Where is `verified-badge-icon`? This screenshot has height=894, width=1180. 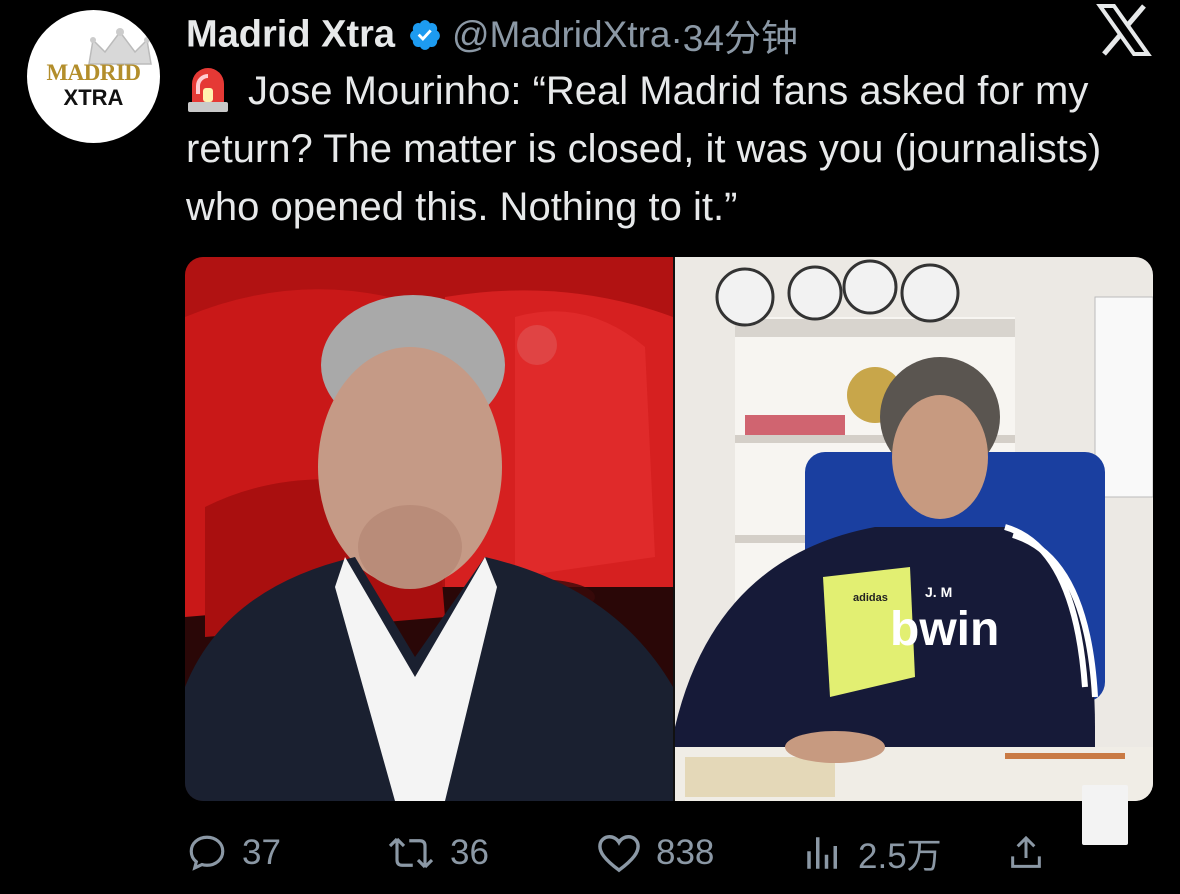
verified-badge-icon is located at coordinates (424, 35).